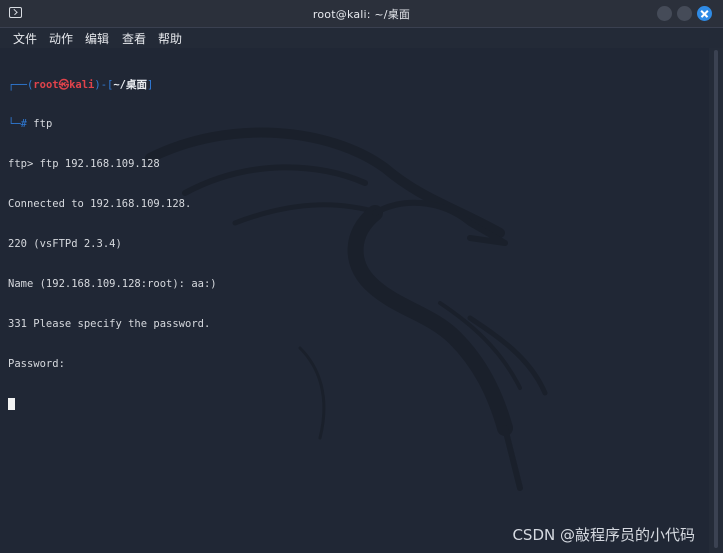 The height and width of the screenshot is (553, 723). Describe the element at coordinates (64, 84) in the screenshot. I see `prompt-user: root㉿kali` at that location.